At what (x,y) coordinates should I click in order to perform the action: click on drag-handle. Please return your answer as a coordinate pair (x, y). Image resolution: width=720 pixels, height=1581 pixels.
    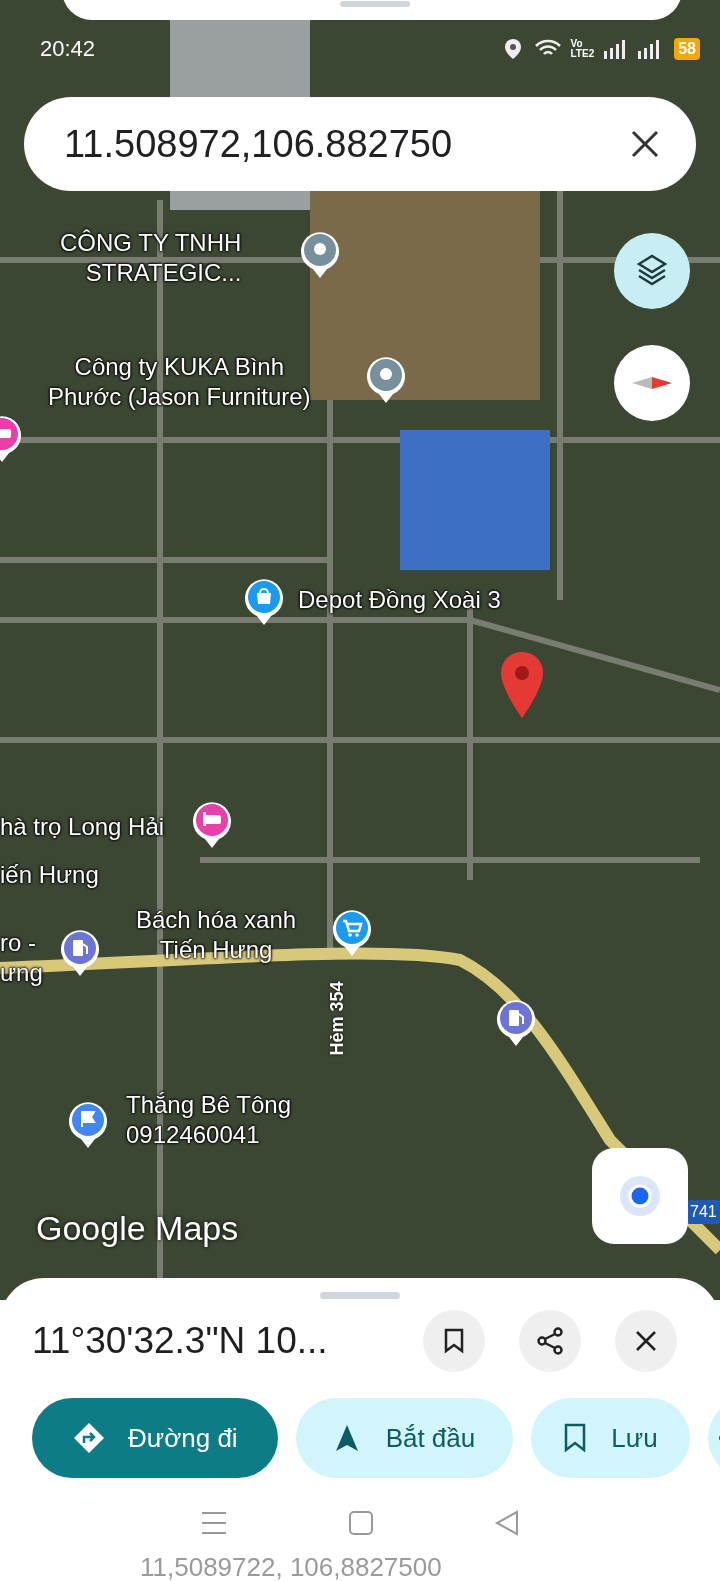
    Looking at the image, I should click on (375, 4).